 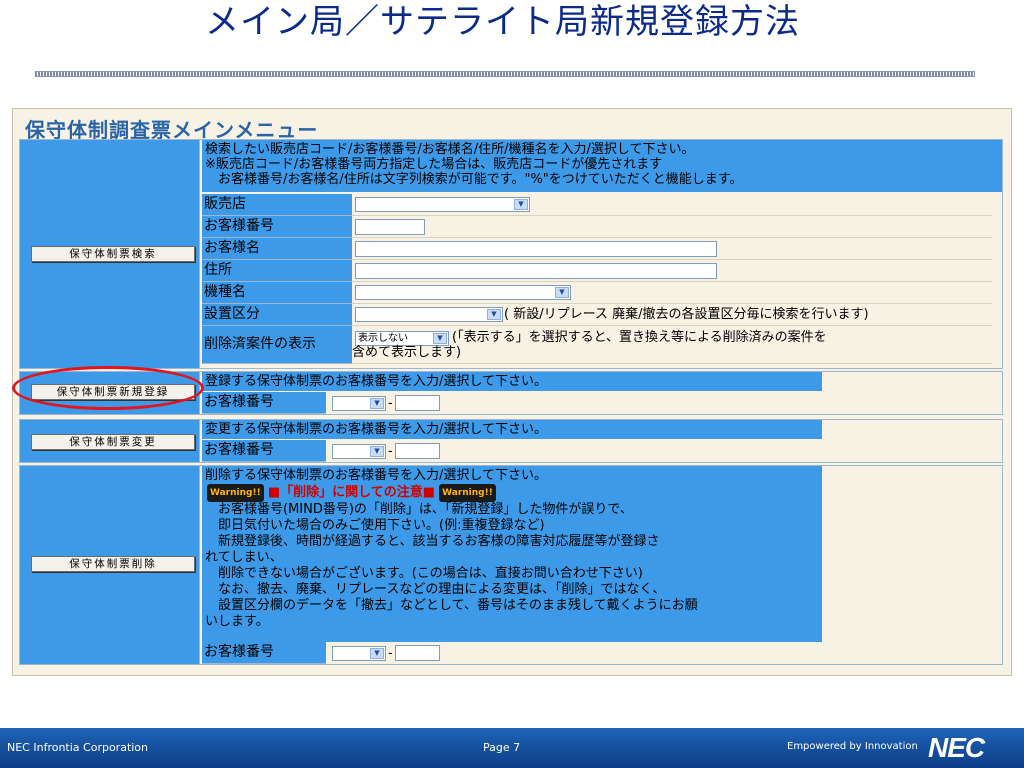 What do you see at coordinates (351, 492) in the screenshot?
I see `delete-warning-title: ■「削除」に関しての注意■` at bounding box center [351, 492].